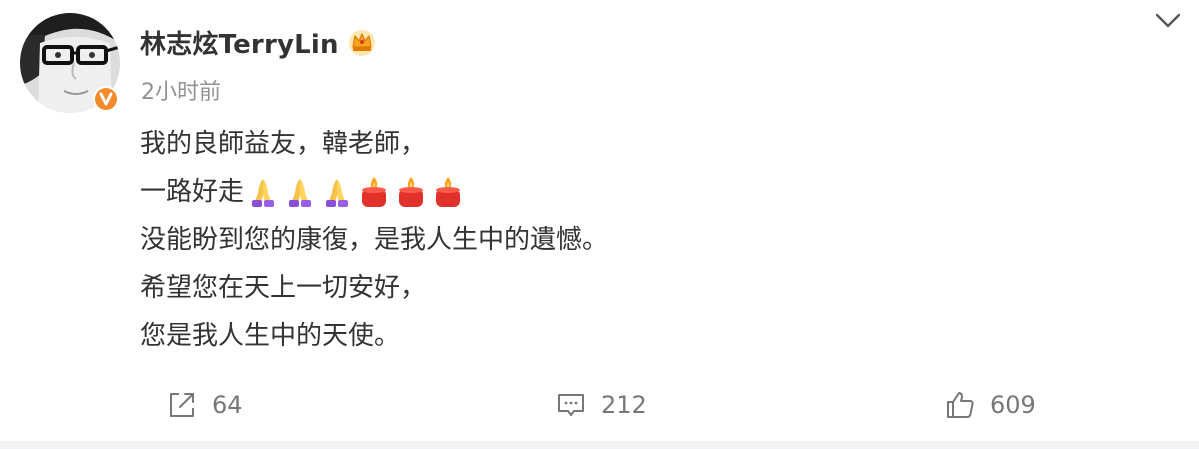 Image resolution: width=1199 pixels, height=449 pixels. What do you see at coordinates (239, 42) in the screenshot?
I see `author-name: 林志炫TerryLin` at bounding box center [239, 42].